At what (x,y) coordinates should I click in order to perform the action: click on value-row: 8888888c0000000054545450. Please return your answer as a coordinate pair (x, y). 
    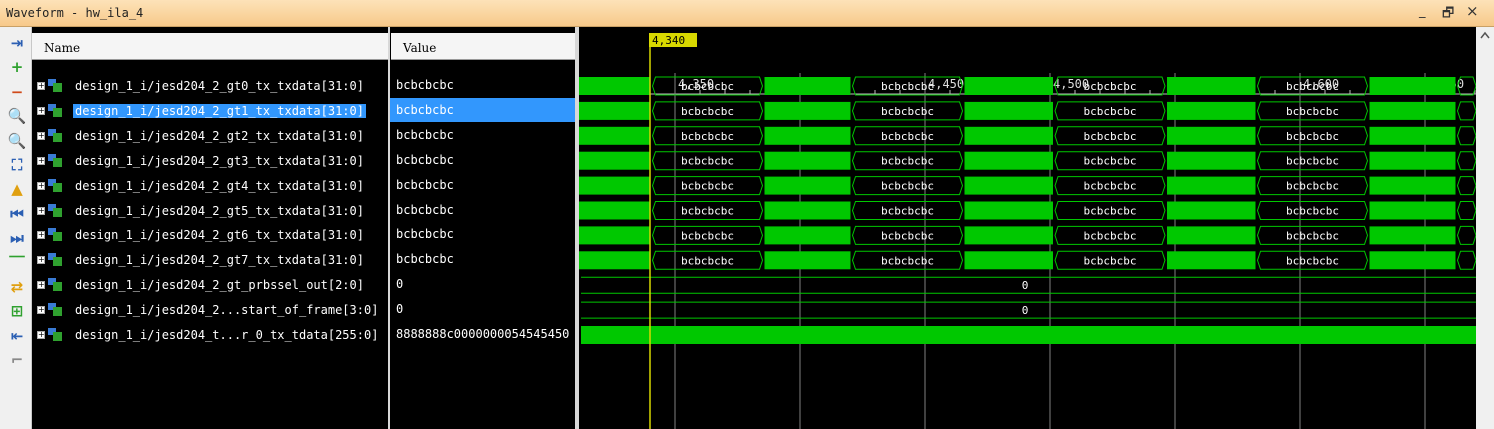
    Looking at the image, I should click on (483, 334).